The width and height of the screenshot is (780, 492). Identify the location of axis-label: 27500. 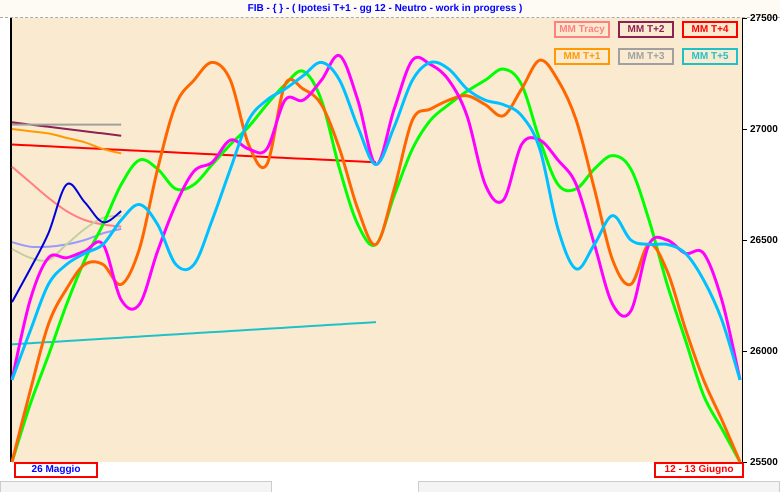
(764, 18).